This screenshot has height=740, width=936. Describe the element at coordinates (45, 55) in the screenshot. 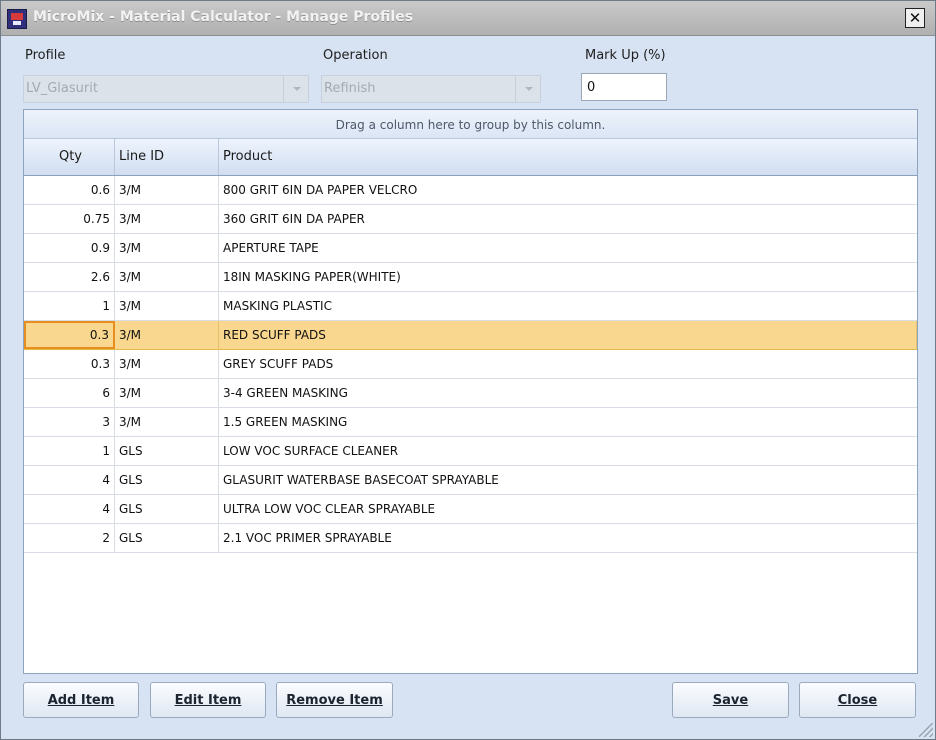

I see `profile-label: Profile` at that location.